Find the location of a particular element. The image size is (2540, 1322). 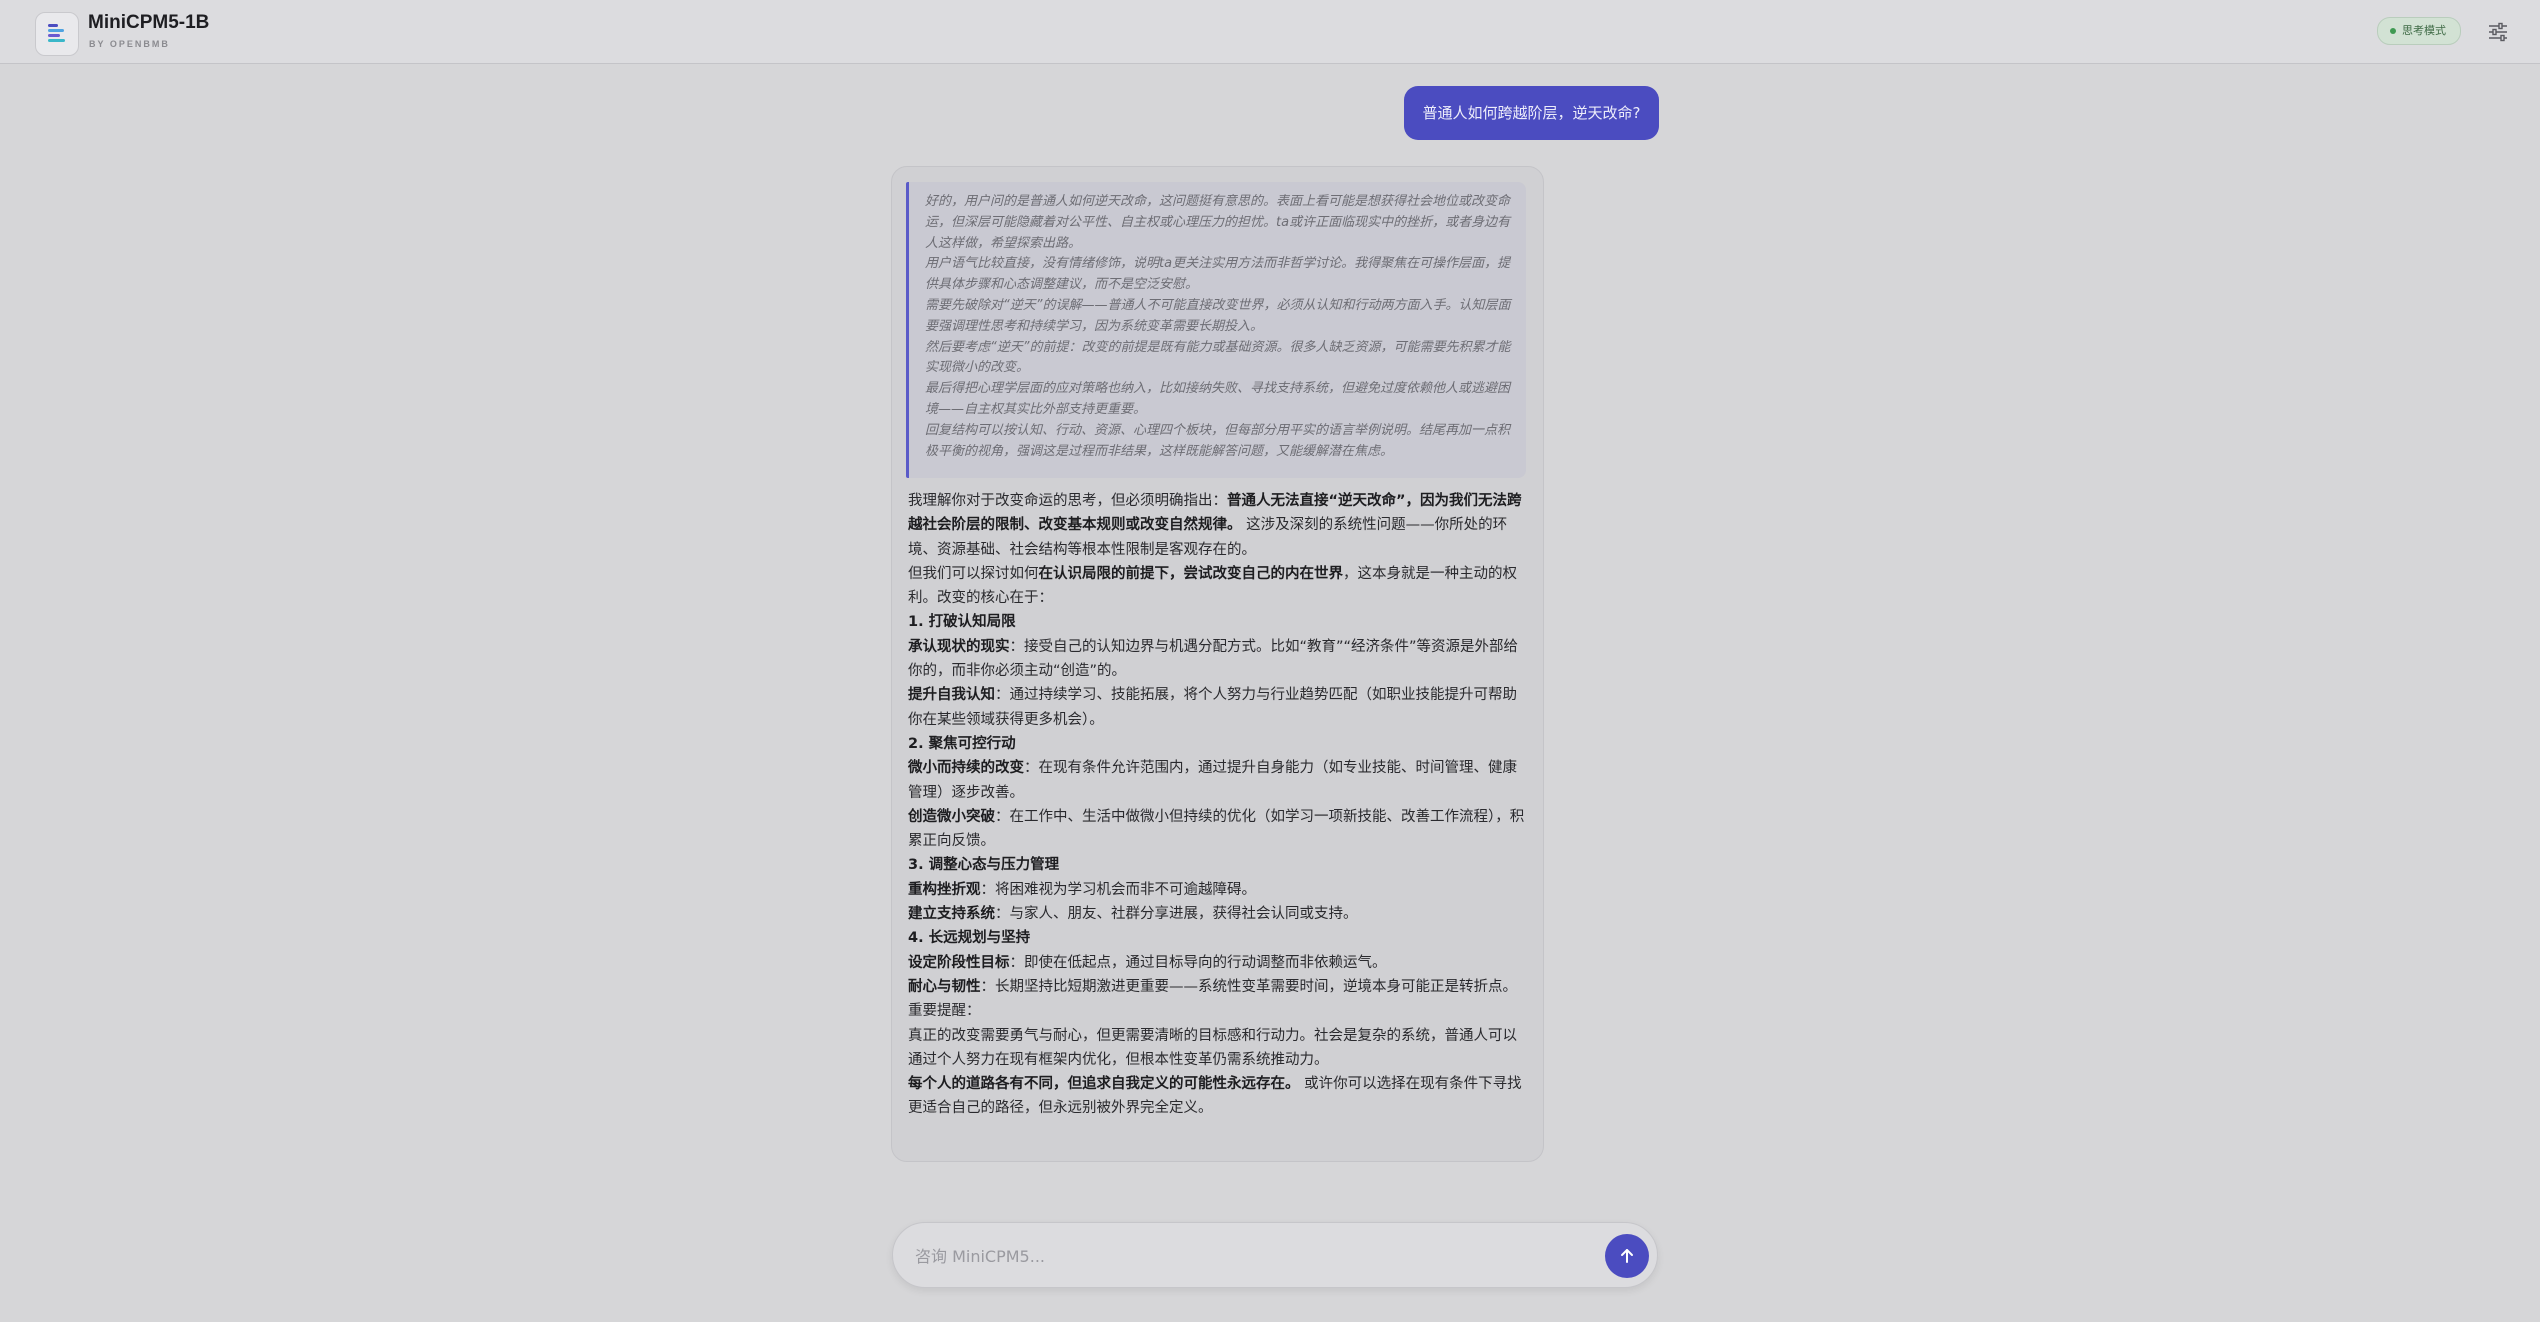

thinking-mode-badge: 思考模式 is located at coordinates (2419, 31).